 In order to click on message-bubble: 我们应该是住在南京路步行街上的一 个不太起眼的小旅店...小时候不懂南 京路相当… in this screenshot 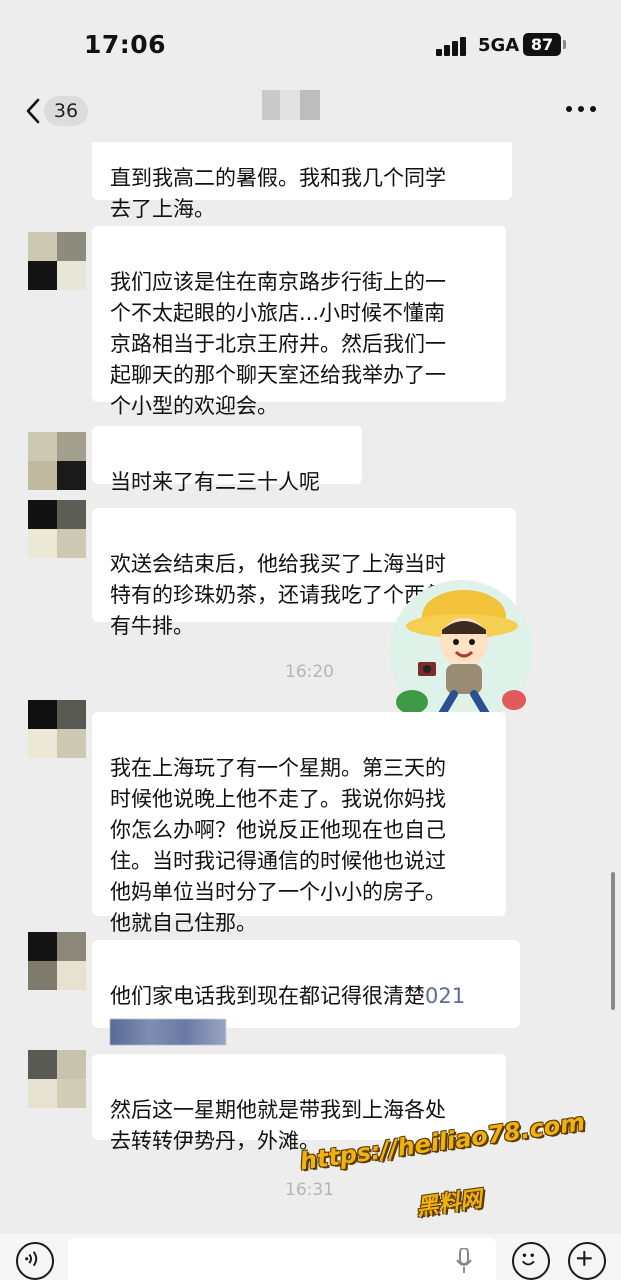, I will do `click(299, 322)`.